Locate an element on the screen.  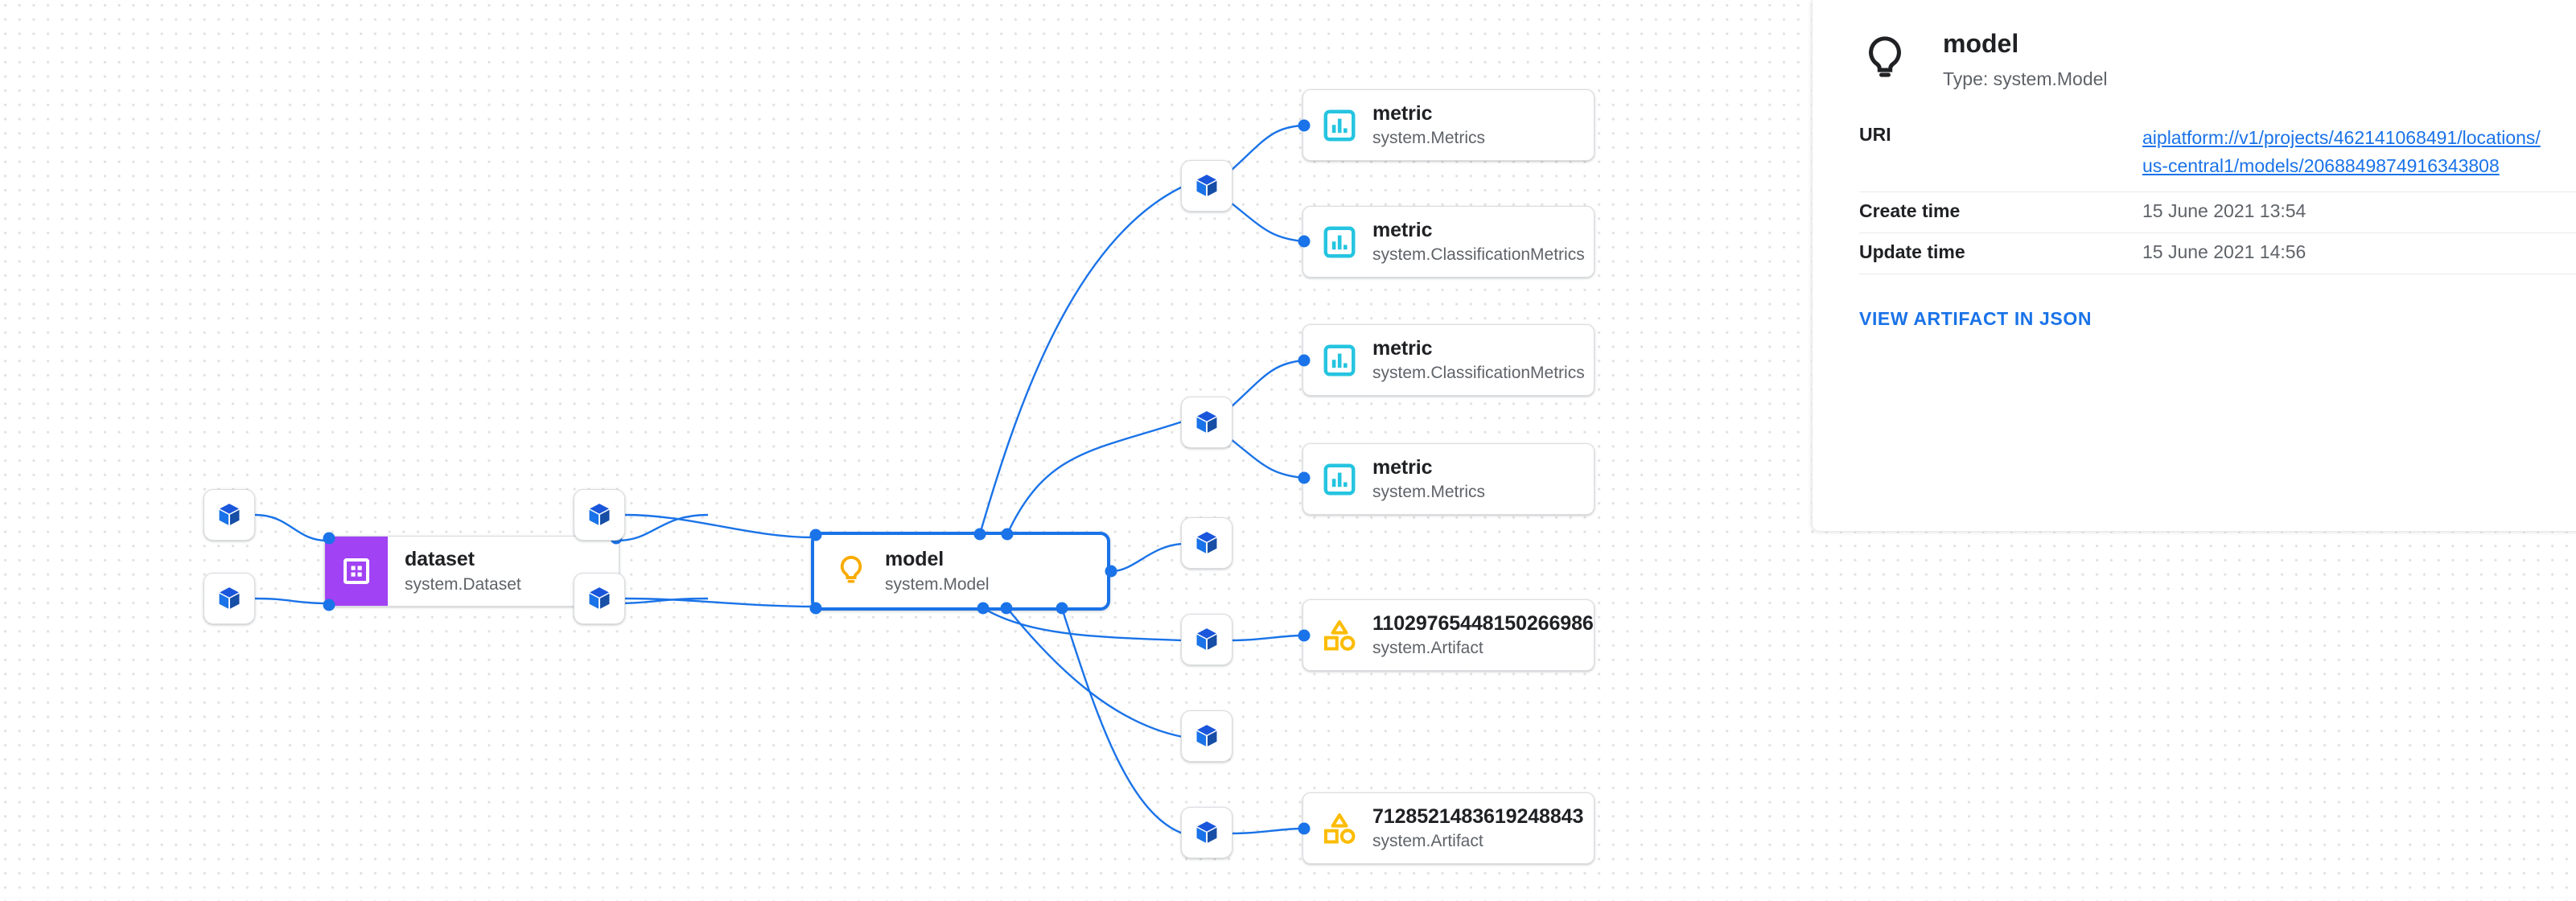
panel-title: model is located at coordinates (1981, 43).